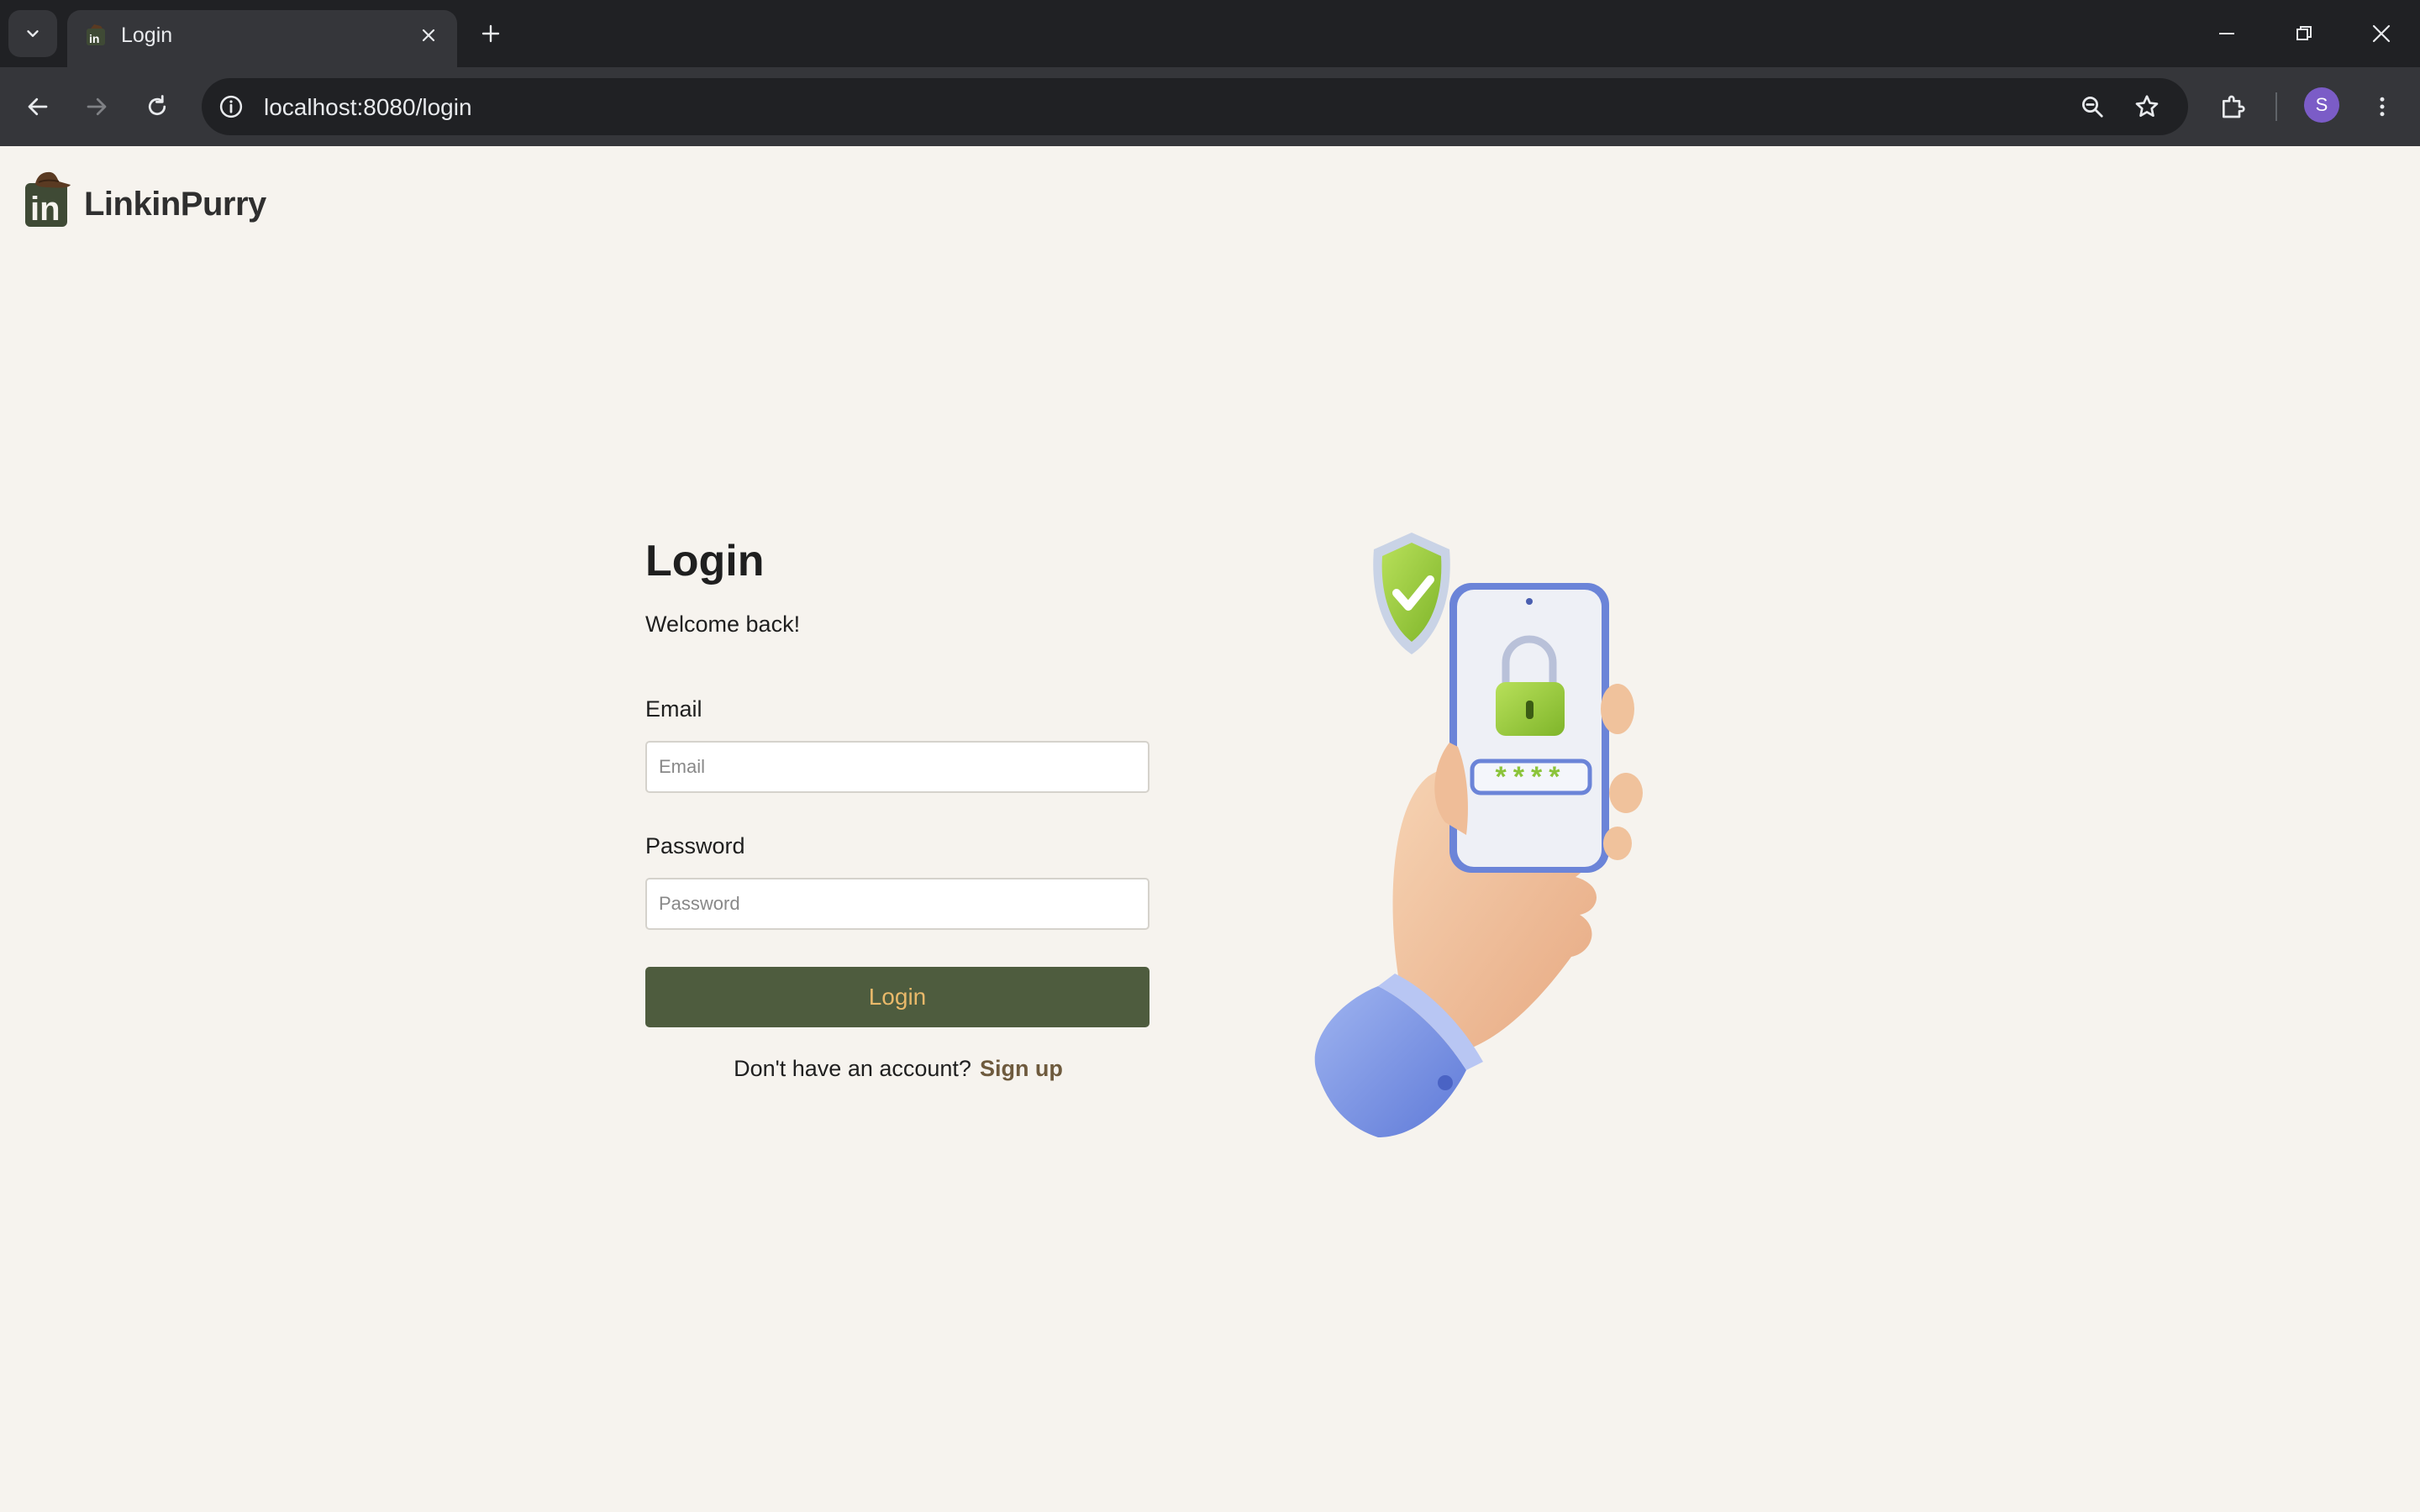 Image resolution: width=2420 pixels, height=1512 pixels. I want to click on security-phone-illustration: ****, so click(1478, 835).